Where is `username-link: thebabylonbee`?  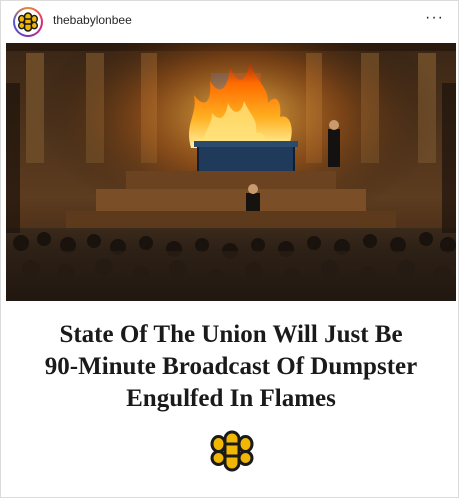 username-link: thebabylonbee is located at coordinates (92, 20).